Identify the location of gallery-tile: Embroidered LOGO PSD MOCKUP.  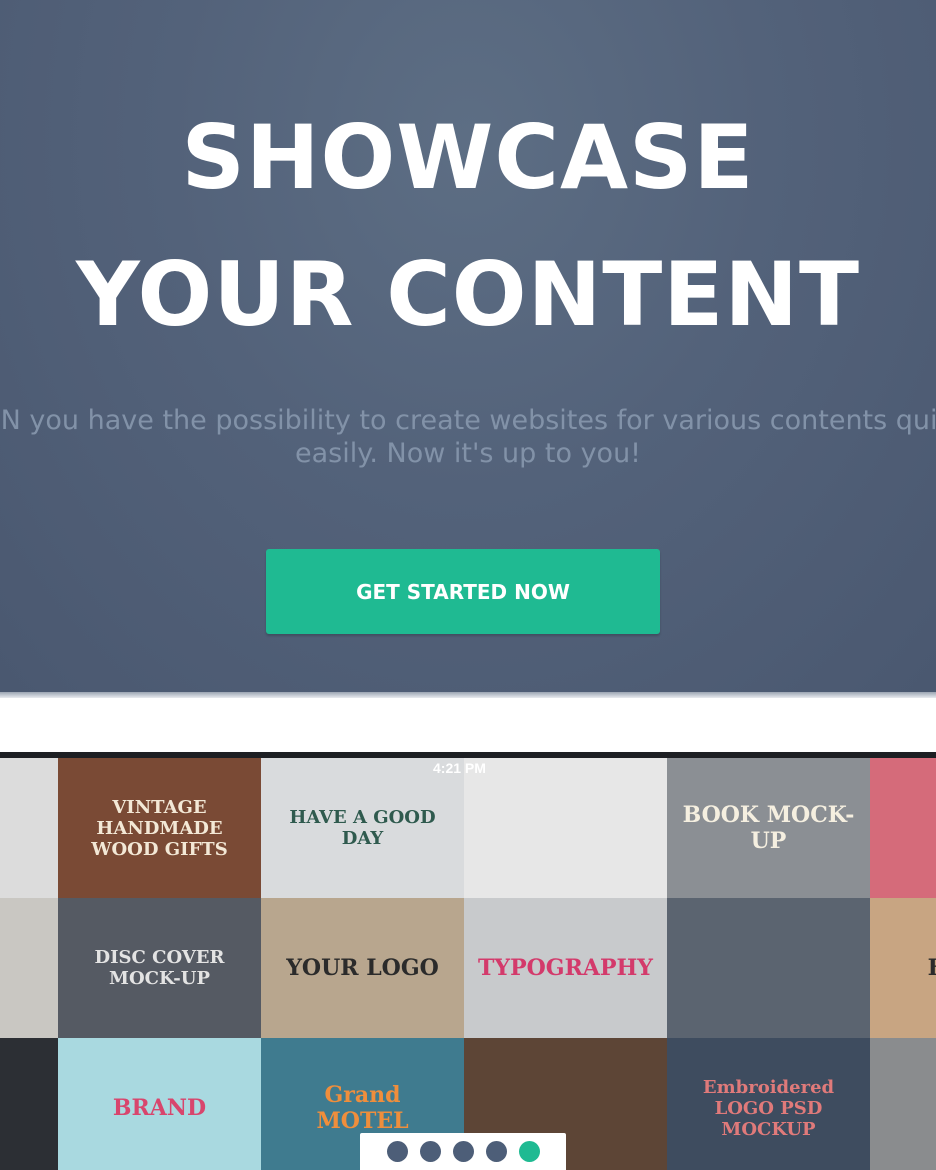
(768, 1104).